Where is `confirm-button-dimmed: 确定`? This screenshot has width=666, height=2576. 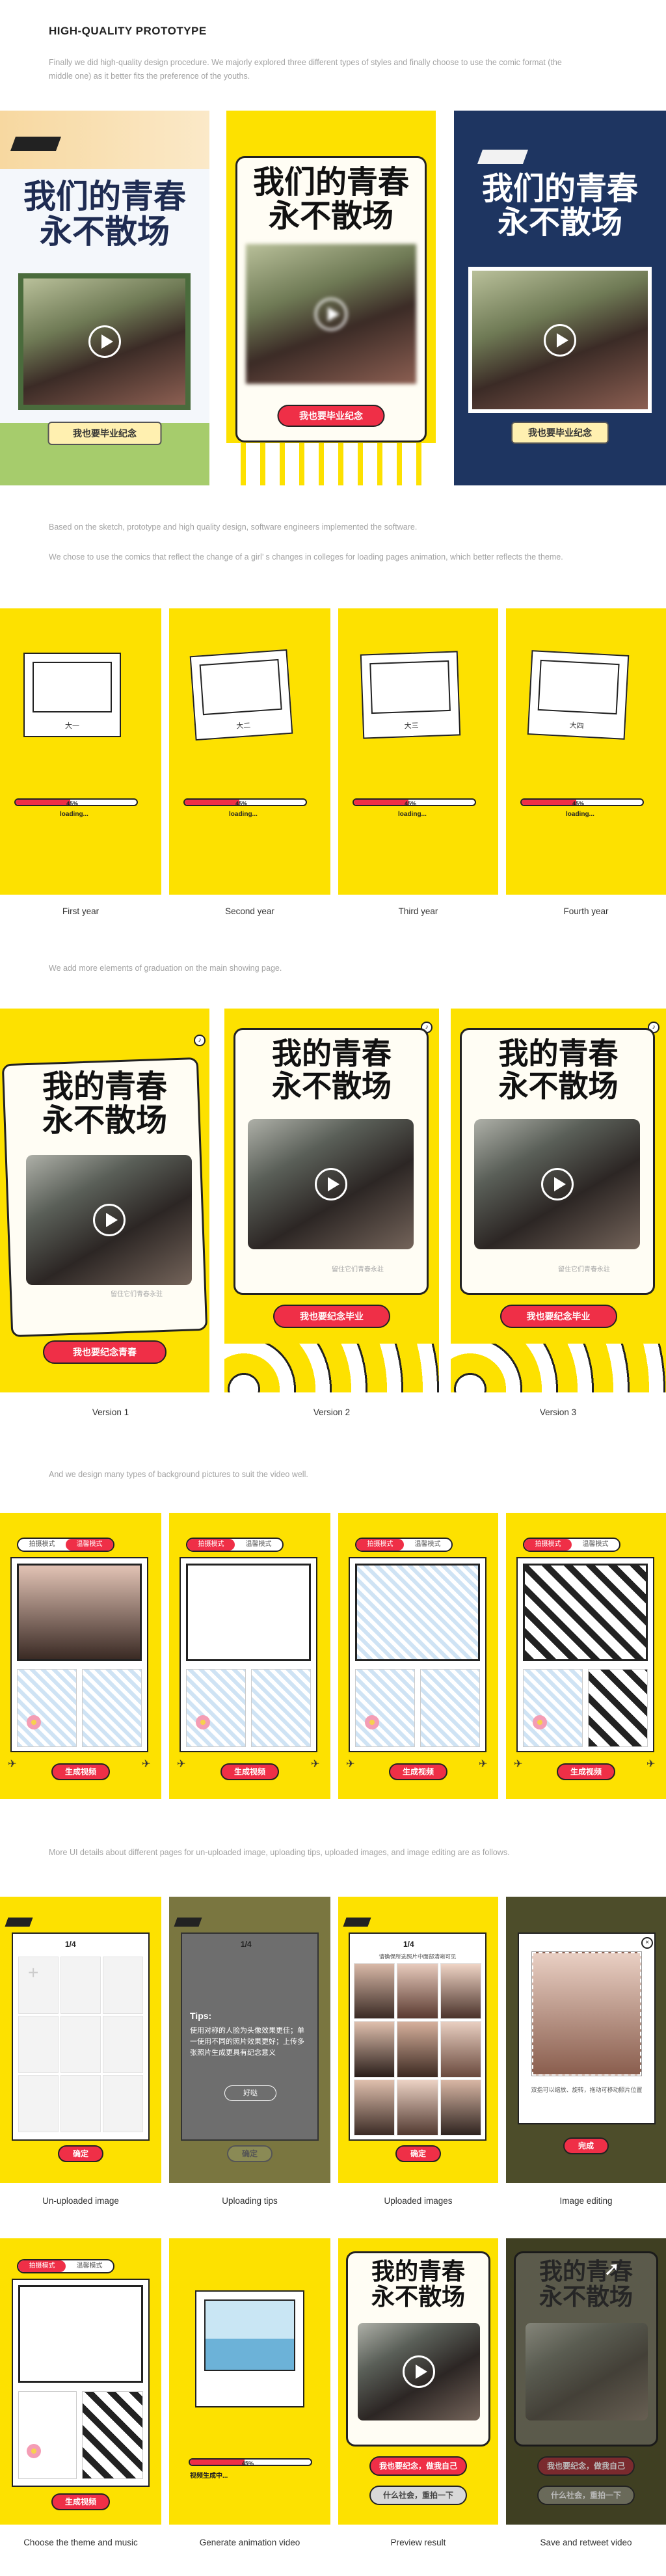
confirm-button-dimmed: 确定 is located at coordinates (250, 2153).